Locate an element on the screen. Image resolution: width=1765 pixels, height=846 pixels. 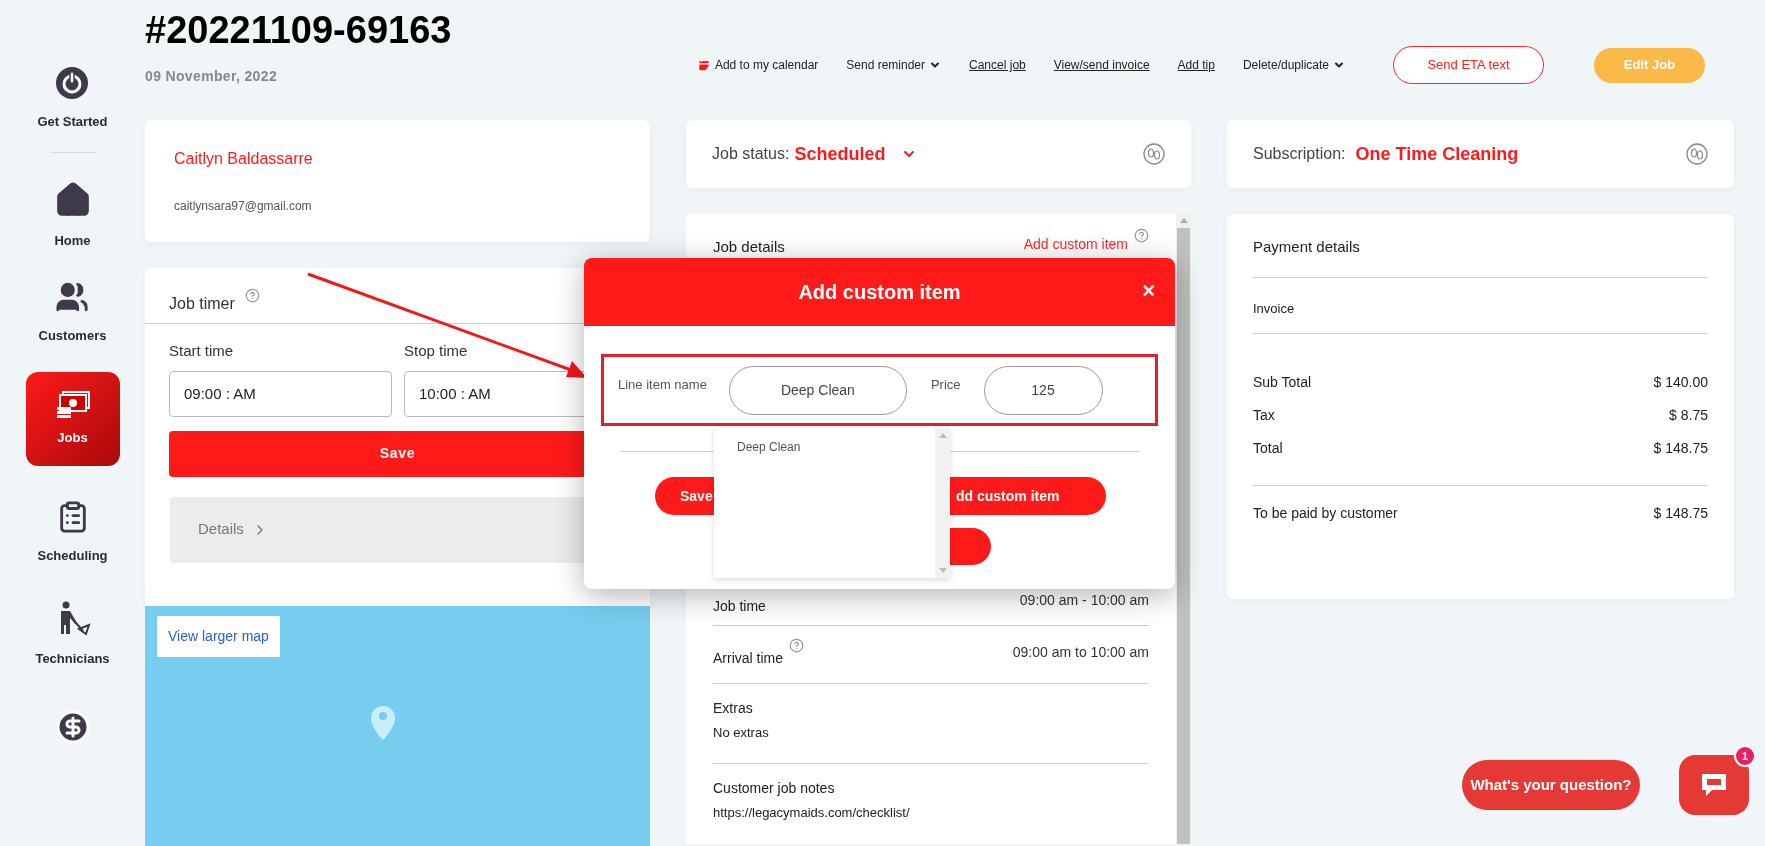
field-label: Stop time is located at coordinates (436, 351).